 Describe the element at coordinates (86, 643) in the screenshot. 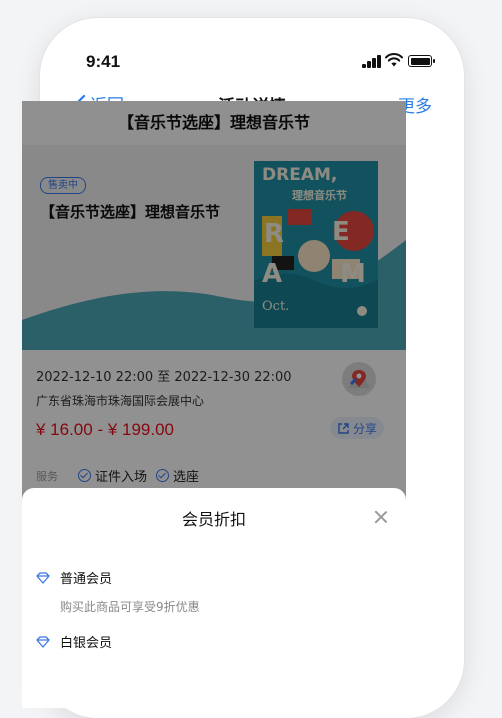

I see `tier-name: 白银会员` at that location.